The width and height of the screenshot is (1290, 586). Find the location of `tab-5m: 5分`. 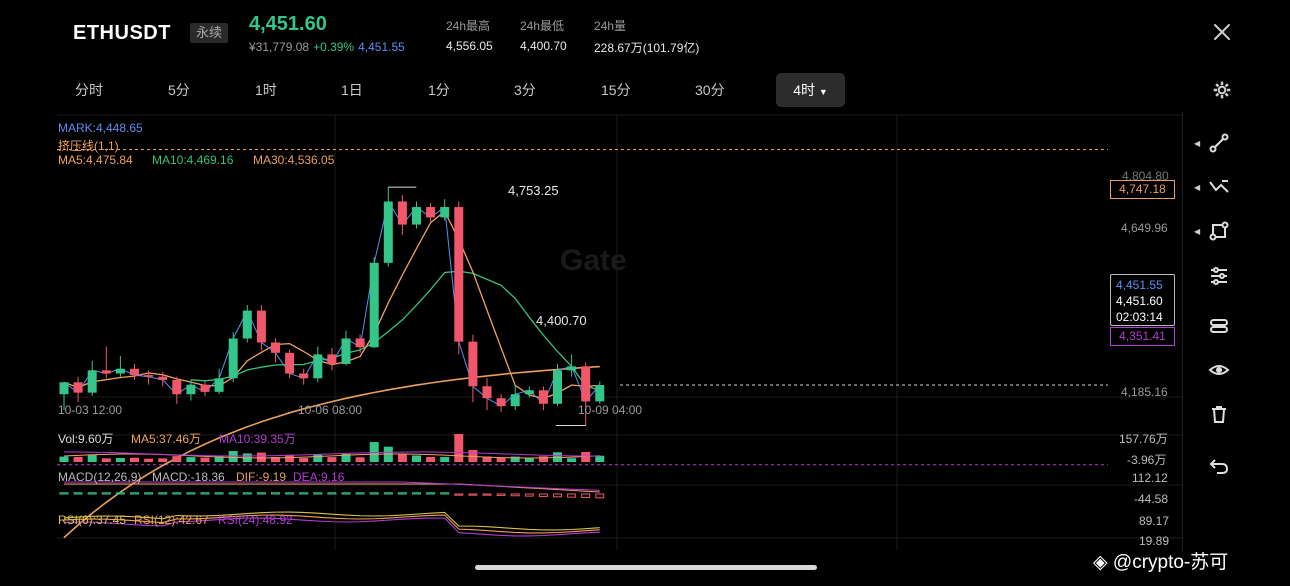

tab-5m: 5分 is located at coordinates (179, 90).